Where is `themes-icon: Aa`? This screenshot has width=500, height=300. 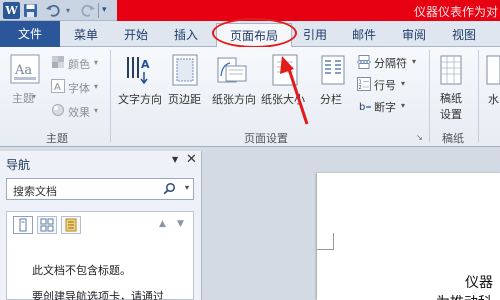
themes-icon: Aa is located at coordinates (25, 69).